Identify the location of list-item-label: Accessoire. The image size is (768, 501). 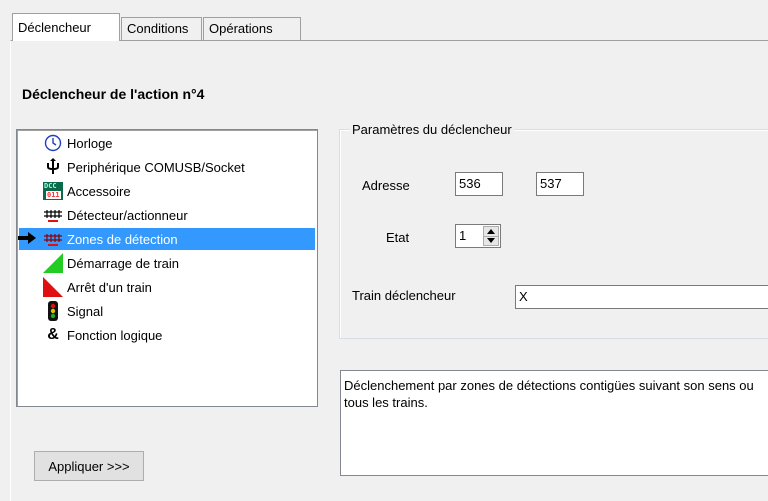
(99, 191).